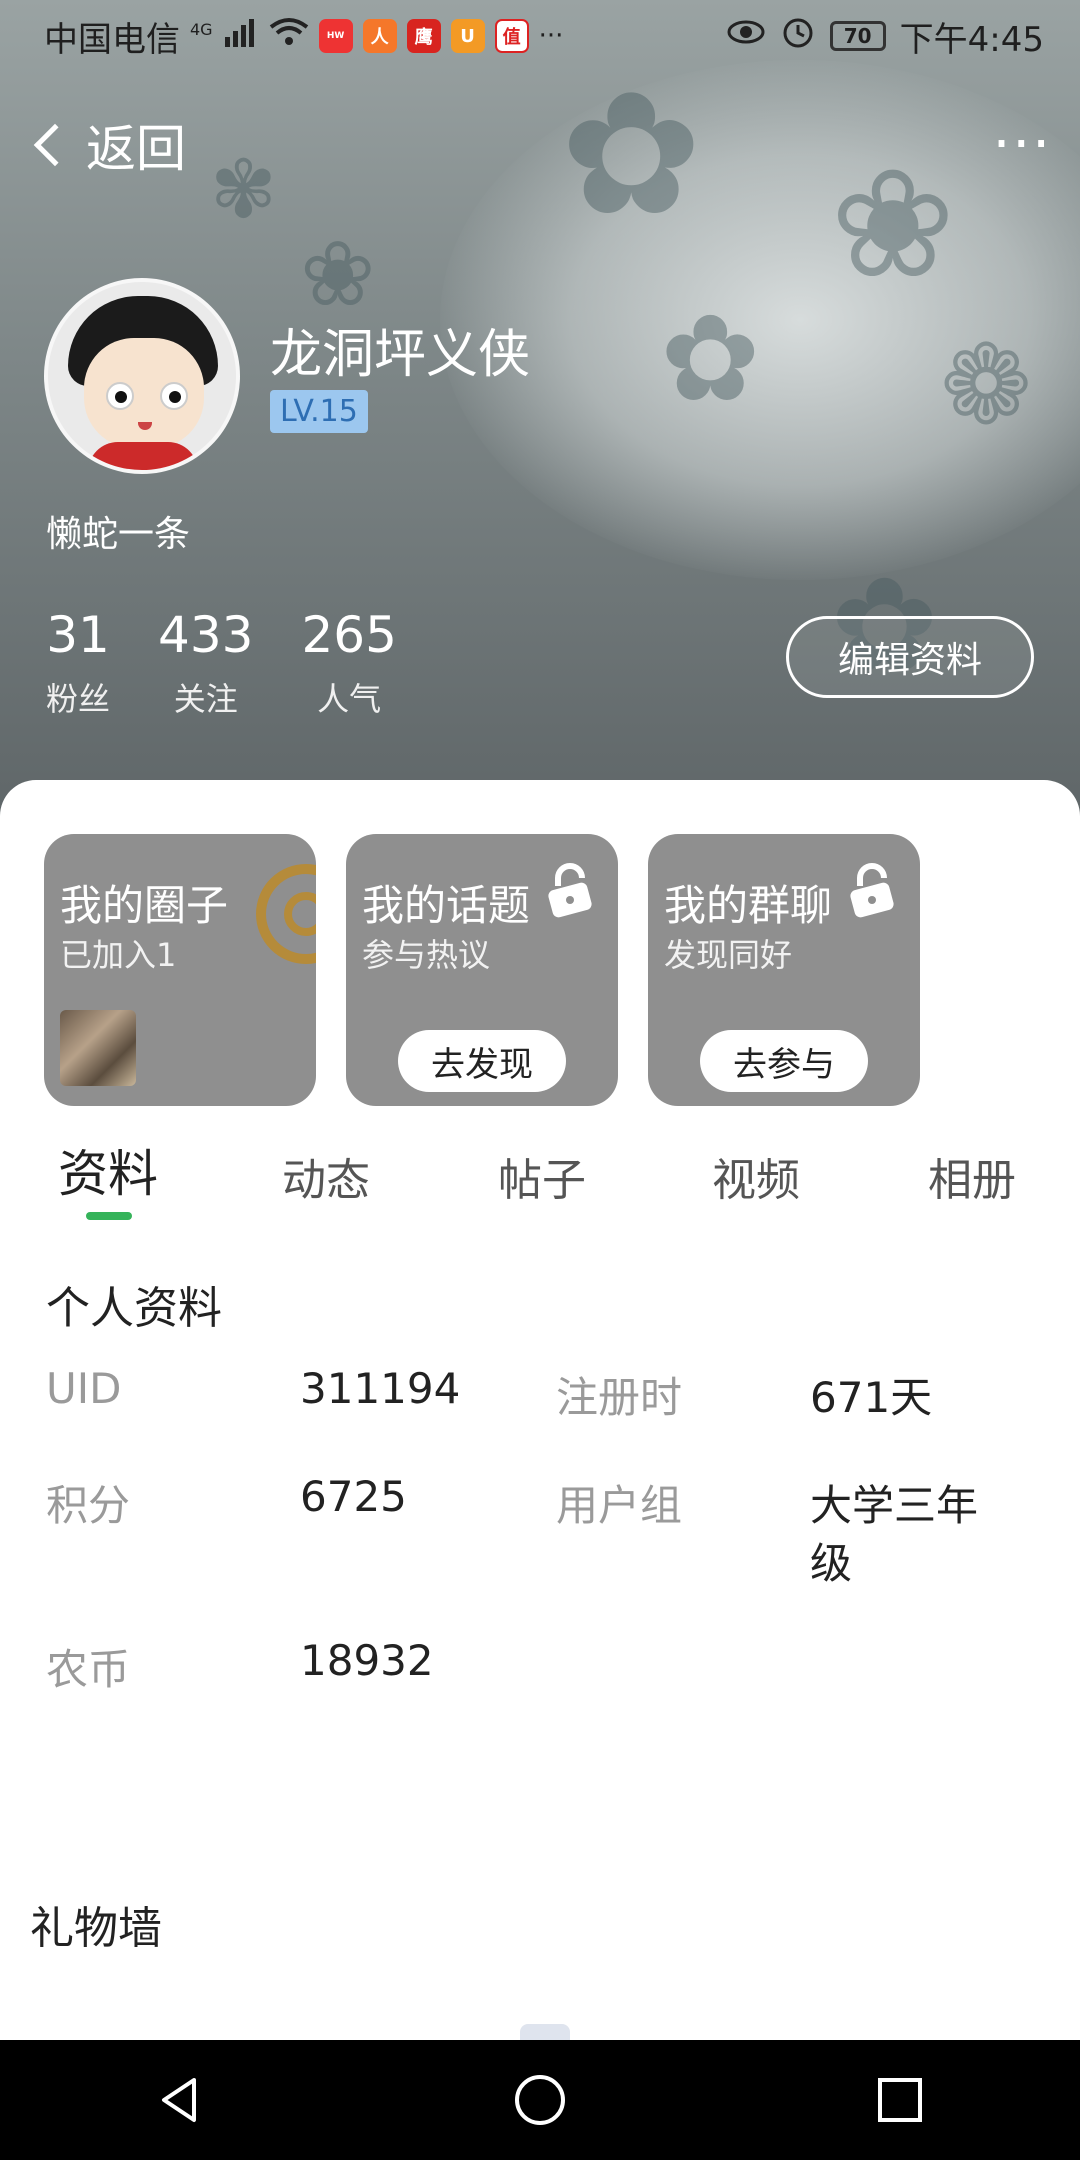  I want to click on uc-browser-icon: U, so click(467, 36).